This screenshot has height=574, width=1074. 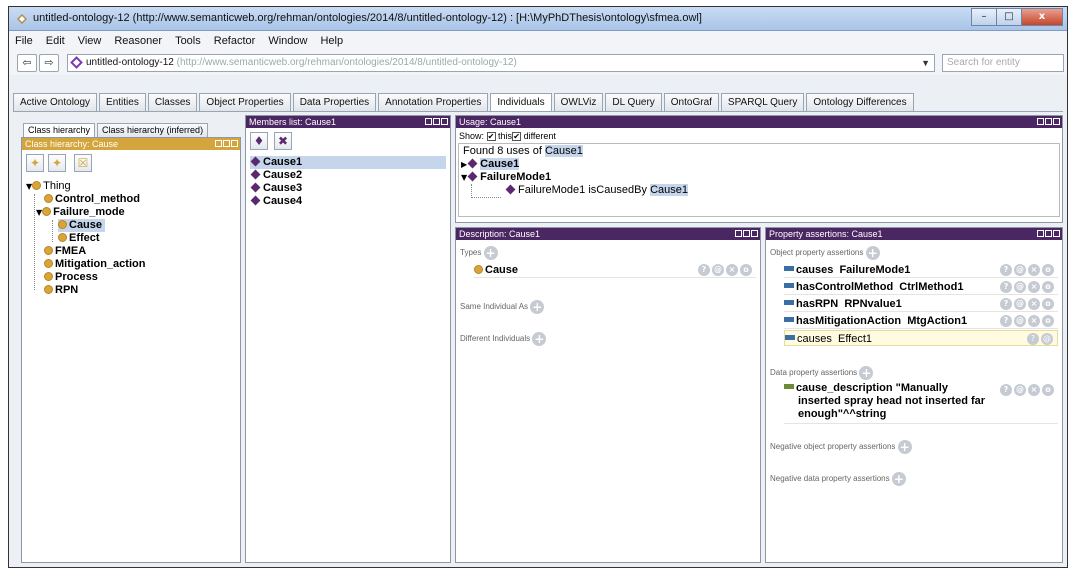 I want to click on tab-dl-query: DL Query, so click(x=633, y=102).